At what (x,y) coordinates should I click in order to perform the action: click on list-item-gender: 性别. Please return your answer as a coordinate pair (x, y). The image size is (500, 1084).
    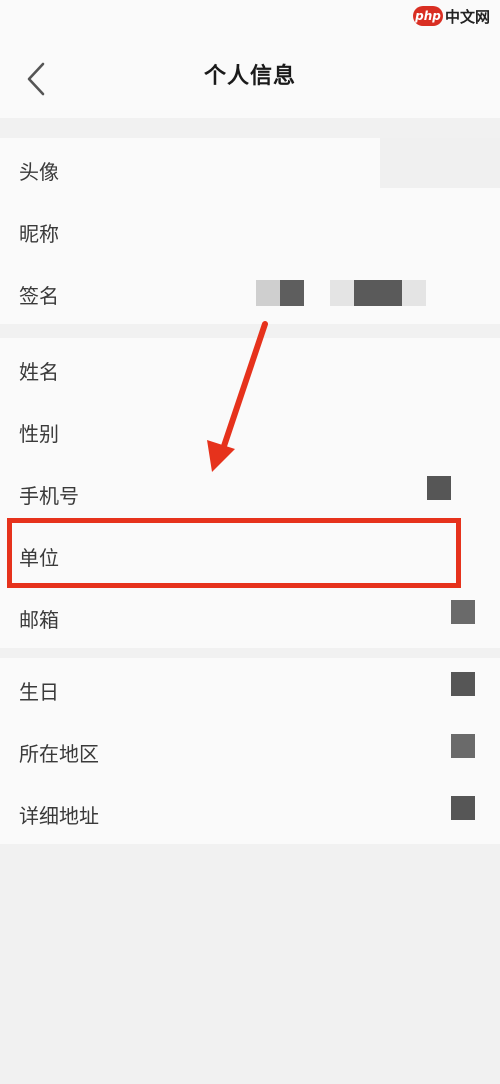
    Looking at the image, I should click on (250, 431).